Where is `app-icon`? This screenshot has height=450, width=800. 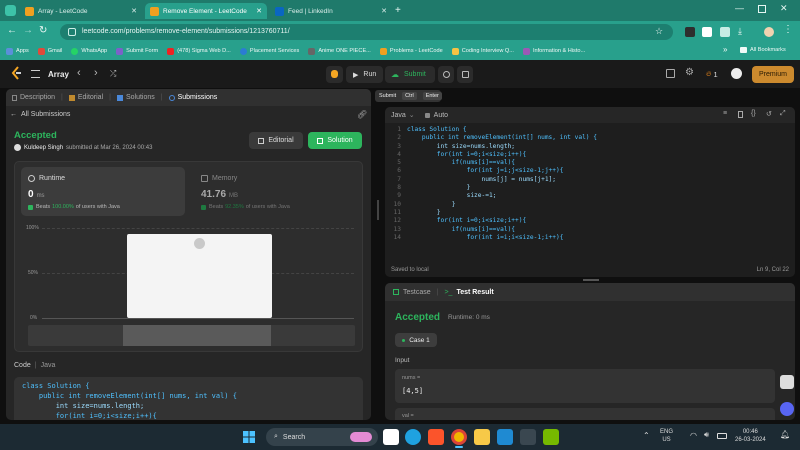 app-icon is located at coordinates (528, 437).